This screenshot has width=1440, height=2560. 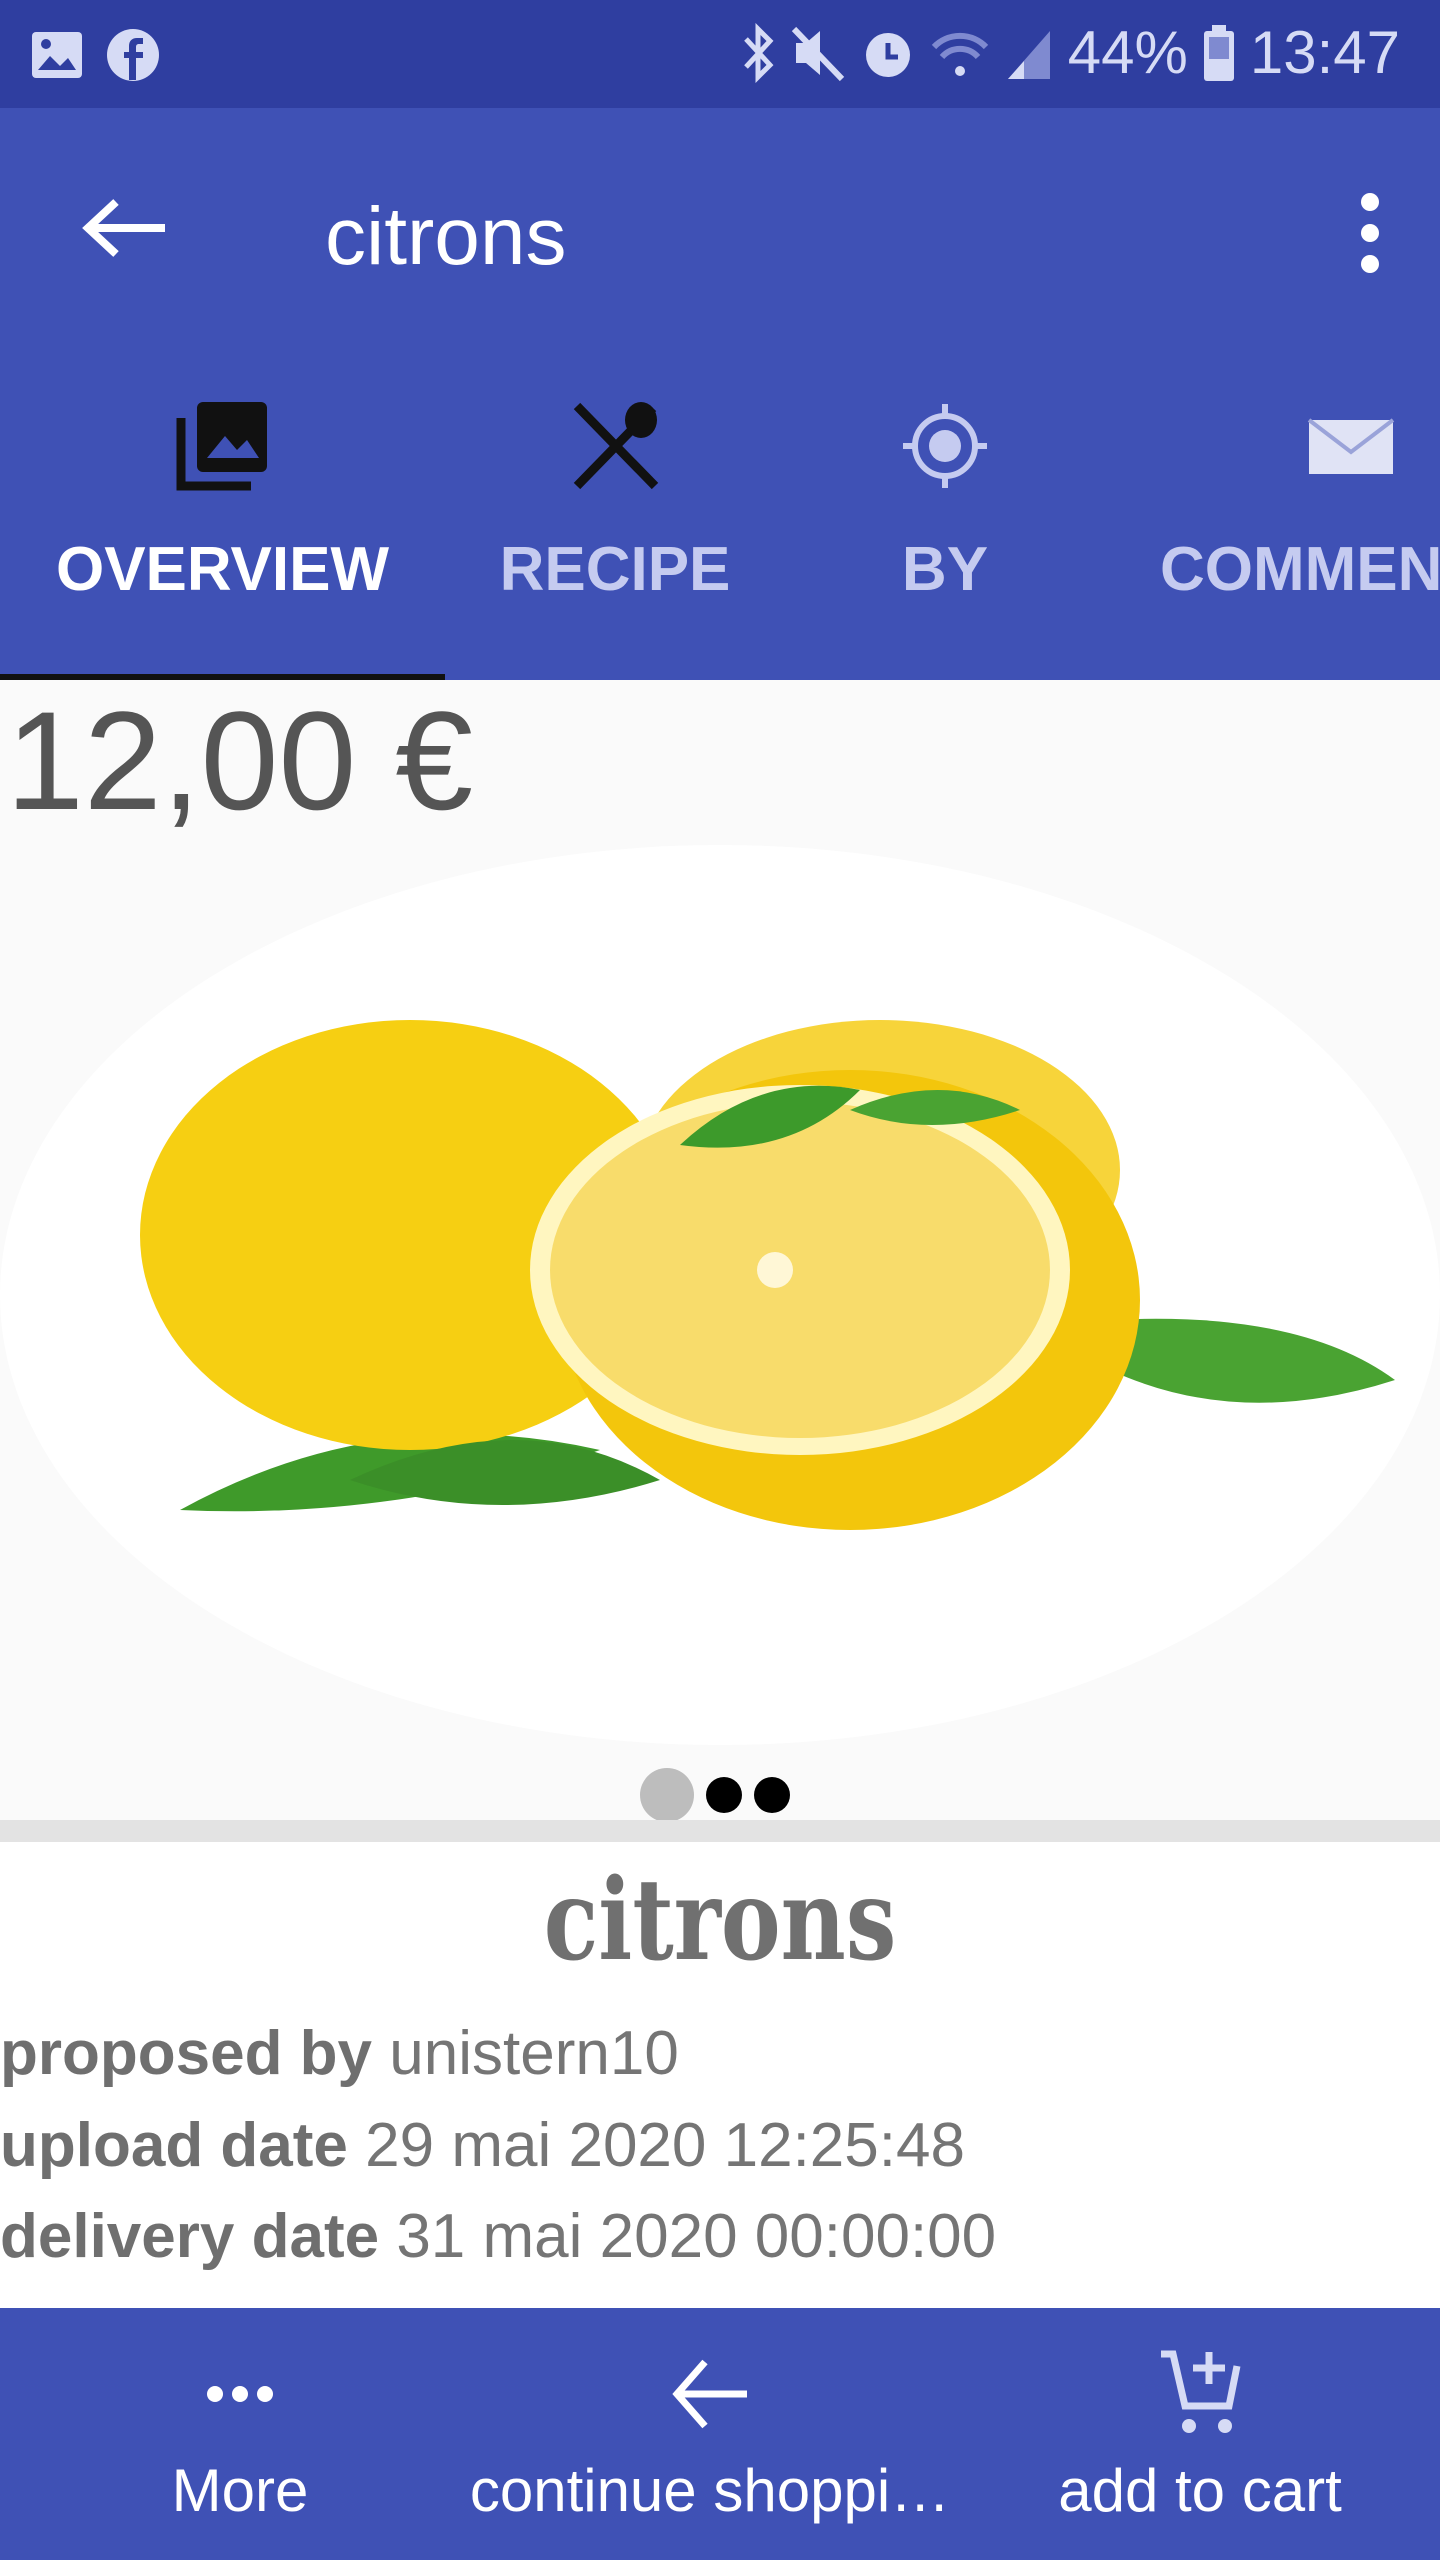 I want to click on add-to-cart-button: add to cart, so click(x=1200, y=2436).